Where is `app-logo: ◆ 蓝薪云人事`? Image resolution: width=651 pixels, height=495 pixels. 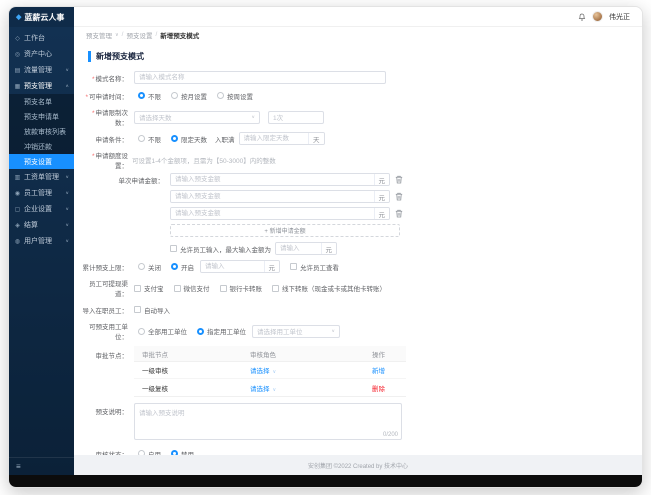
app-logo: ◆ 蓝薪云人事 is located at coordinates (41, 17).